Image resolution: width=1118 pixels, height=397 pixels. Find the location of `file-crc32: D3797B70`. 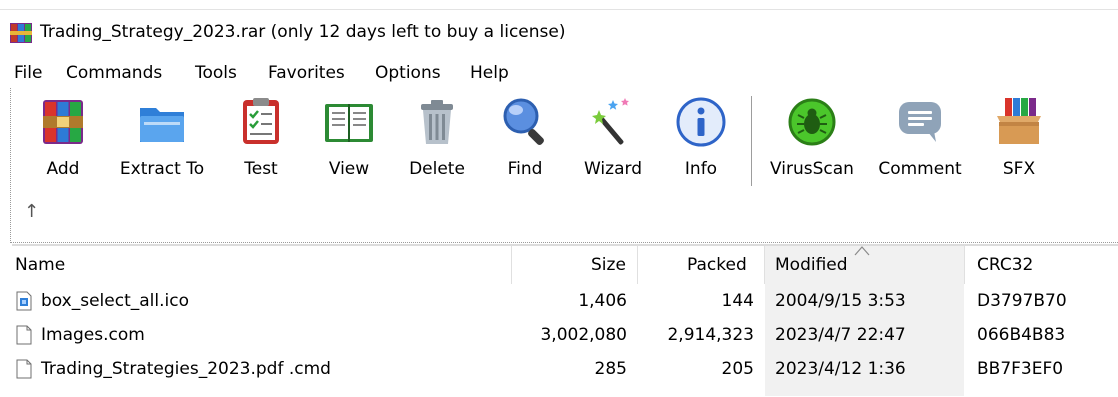

file-crc32: D3797B70 is located at coordinates (1022, 301).